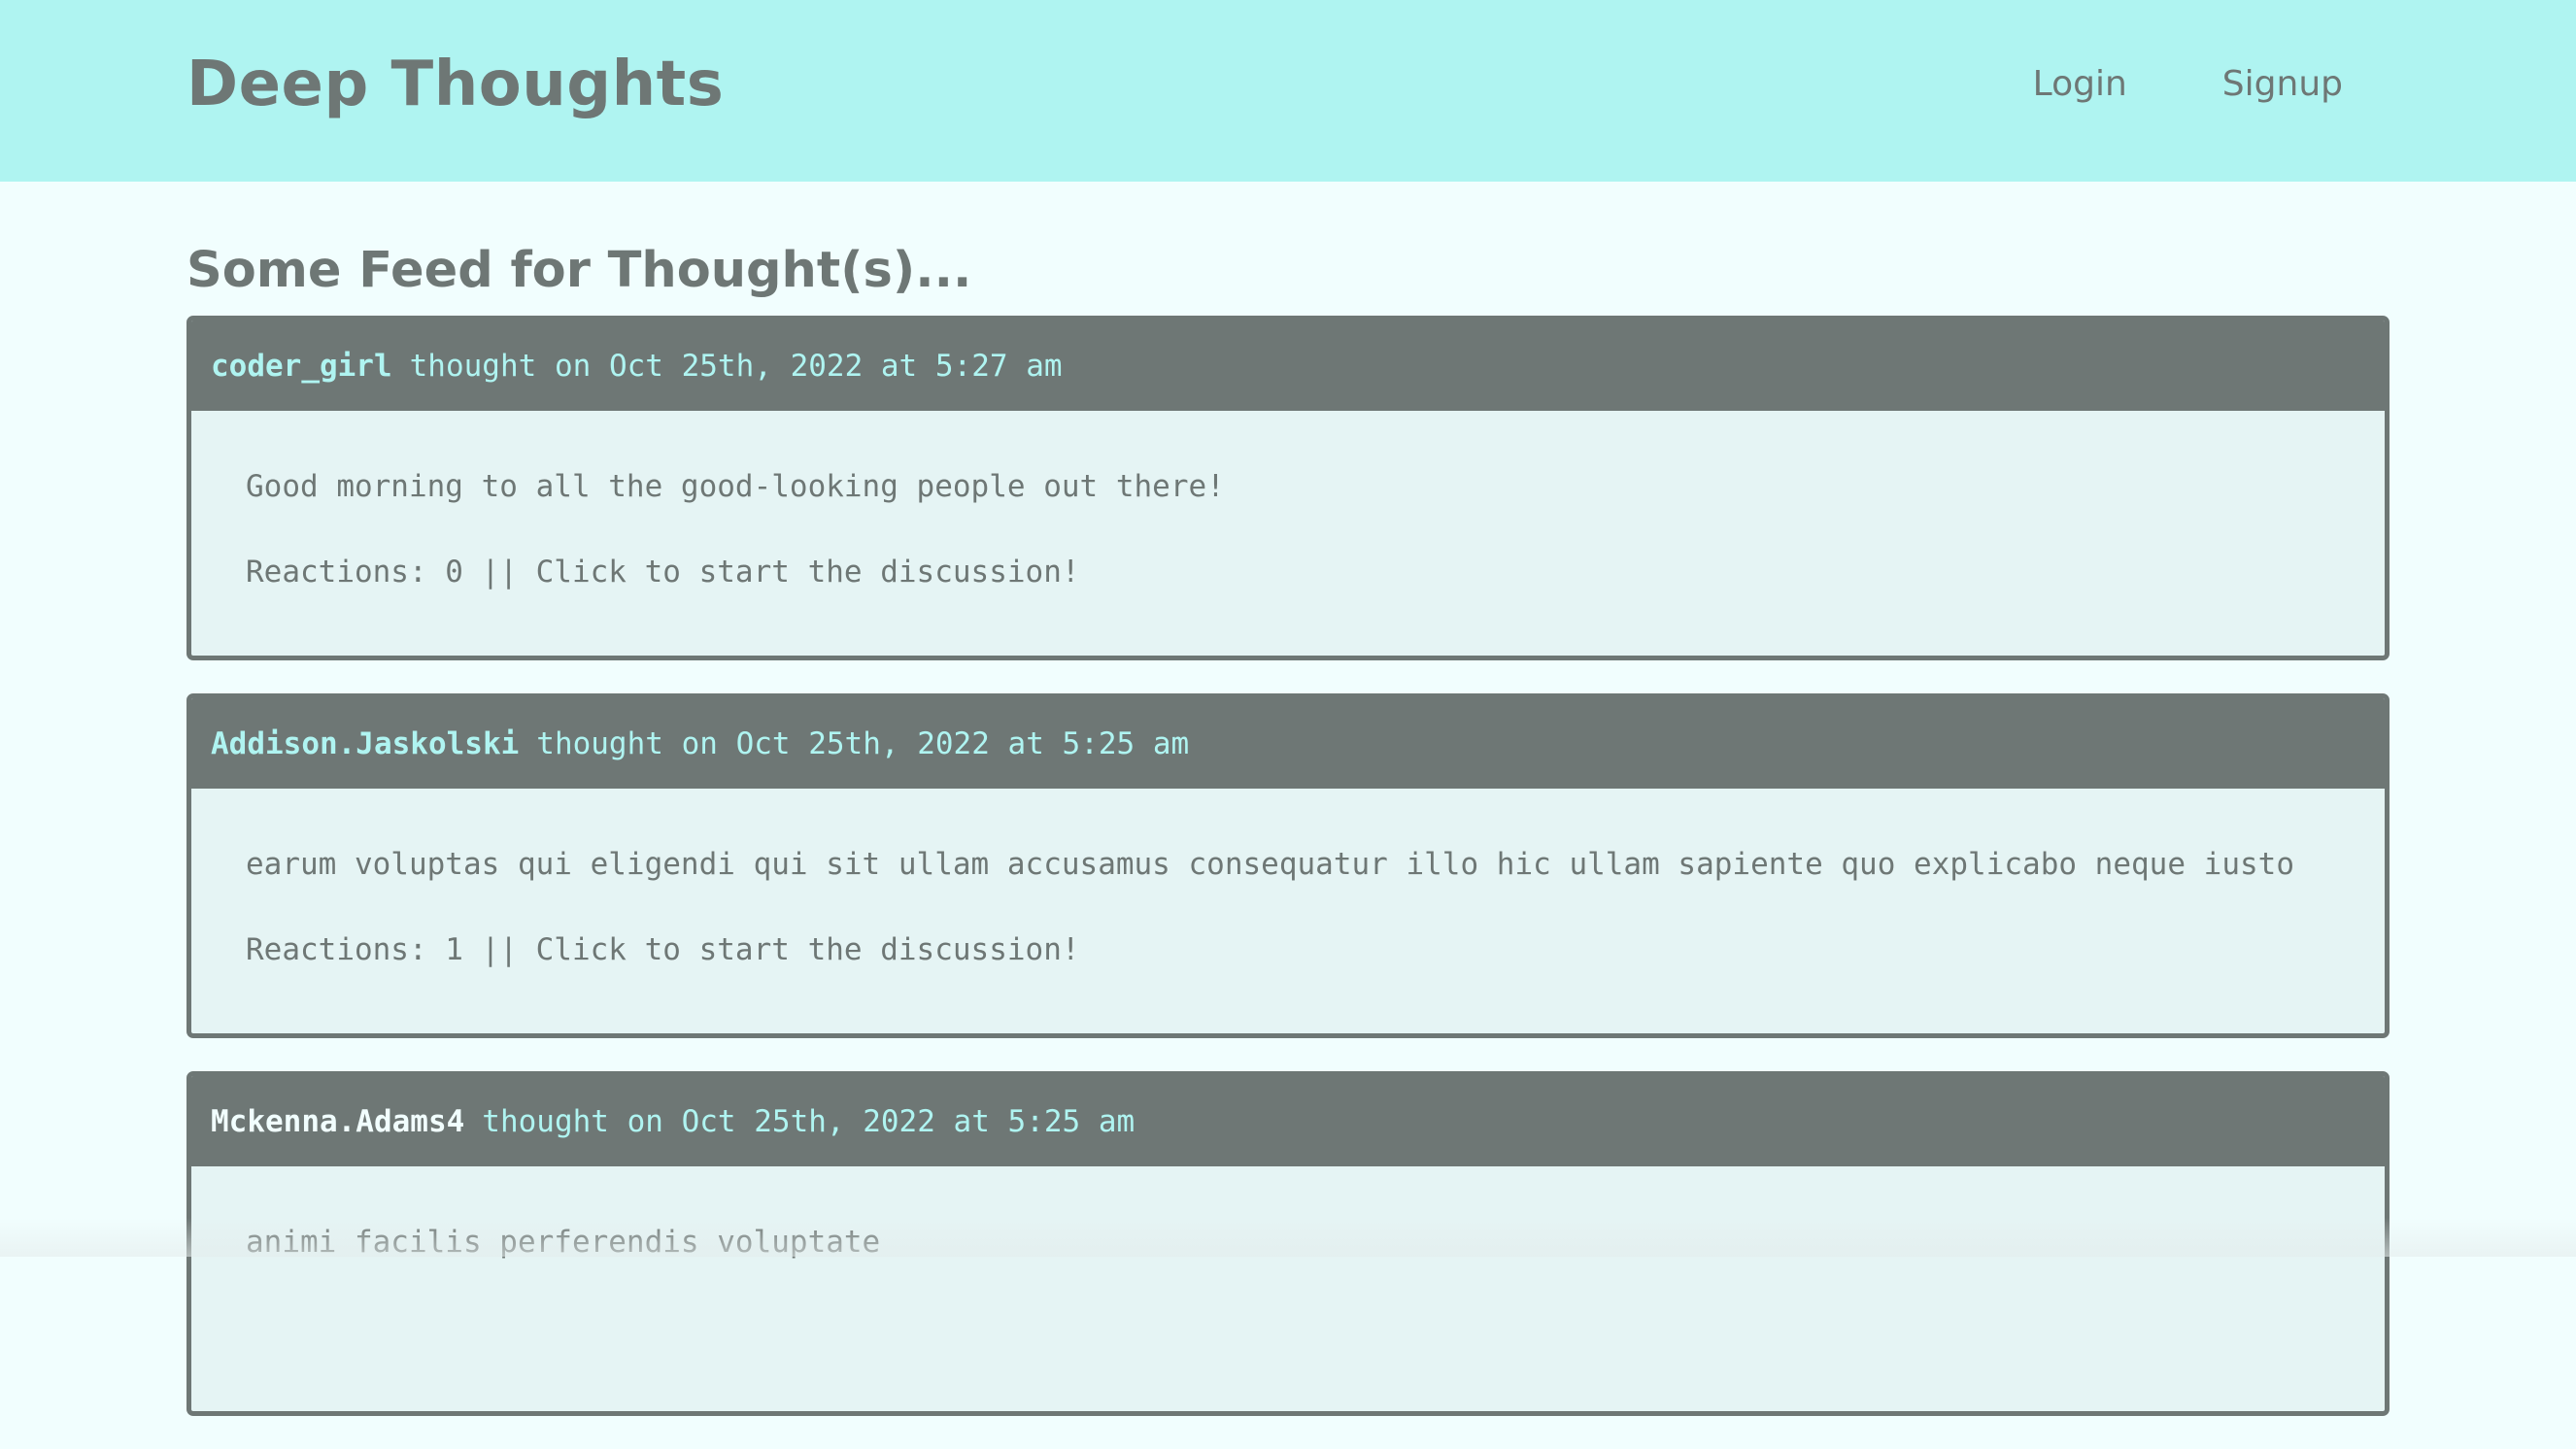 This screenshot has width=2576, height=1449. What do you see at coordinates (2188, 84) in the screenshot?
I see `main-nav: Login Signup` at bounding box center [2188, 84].